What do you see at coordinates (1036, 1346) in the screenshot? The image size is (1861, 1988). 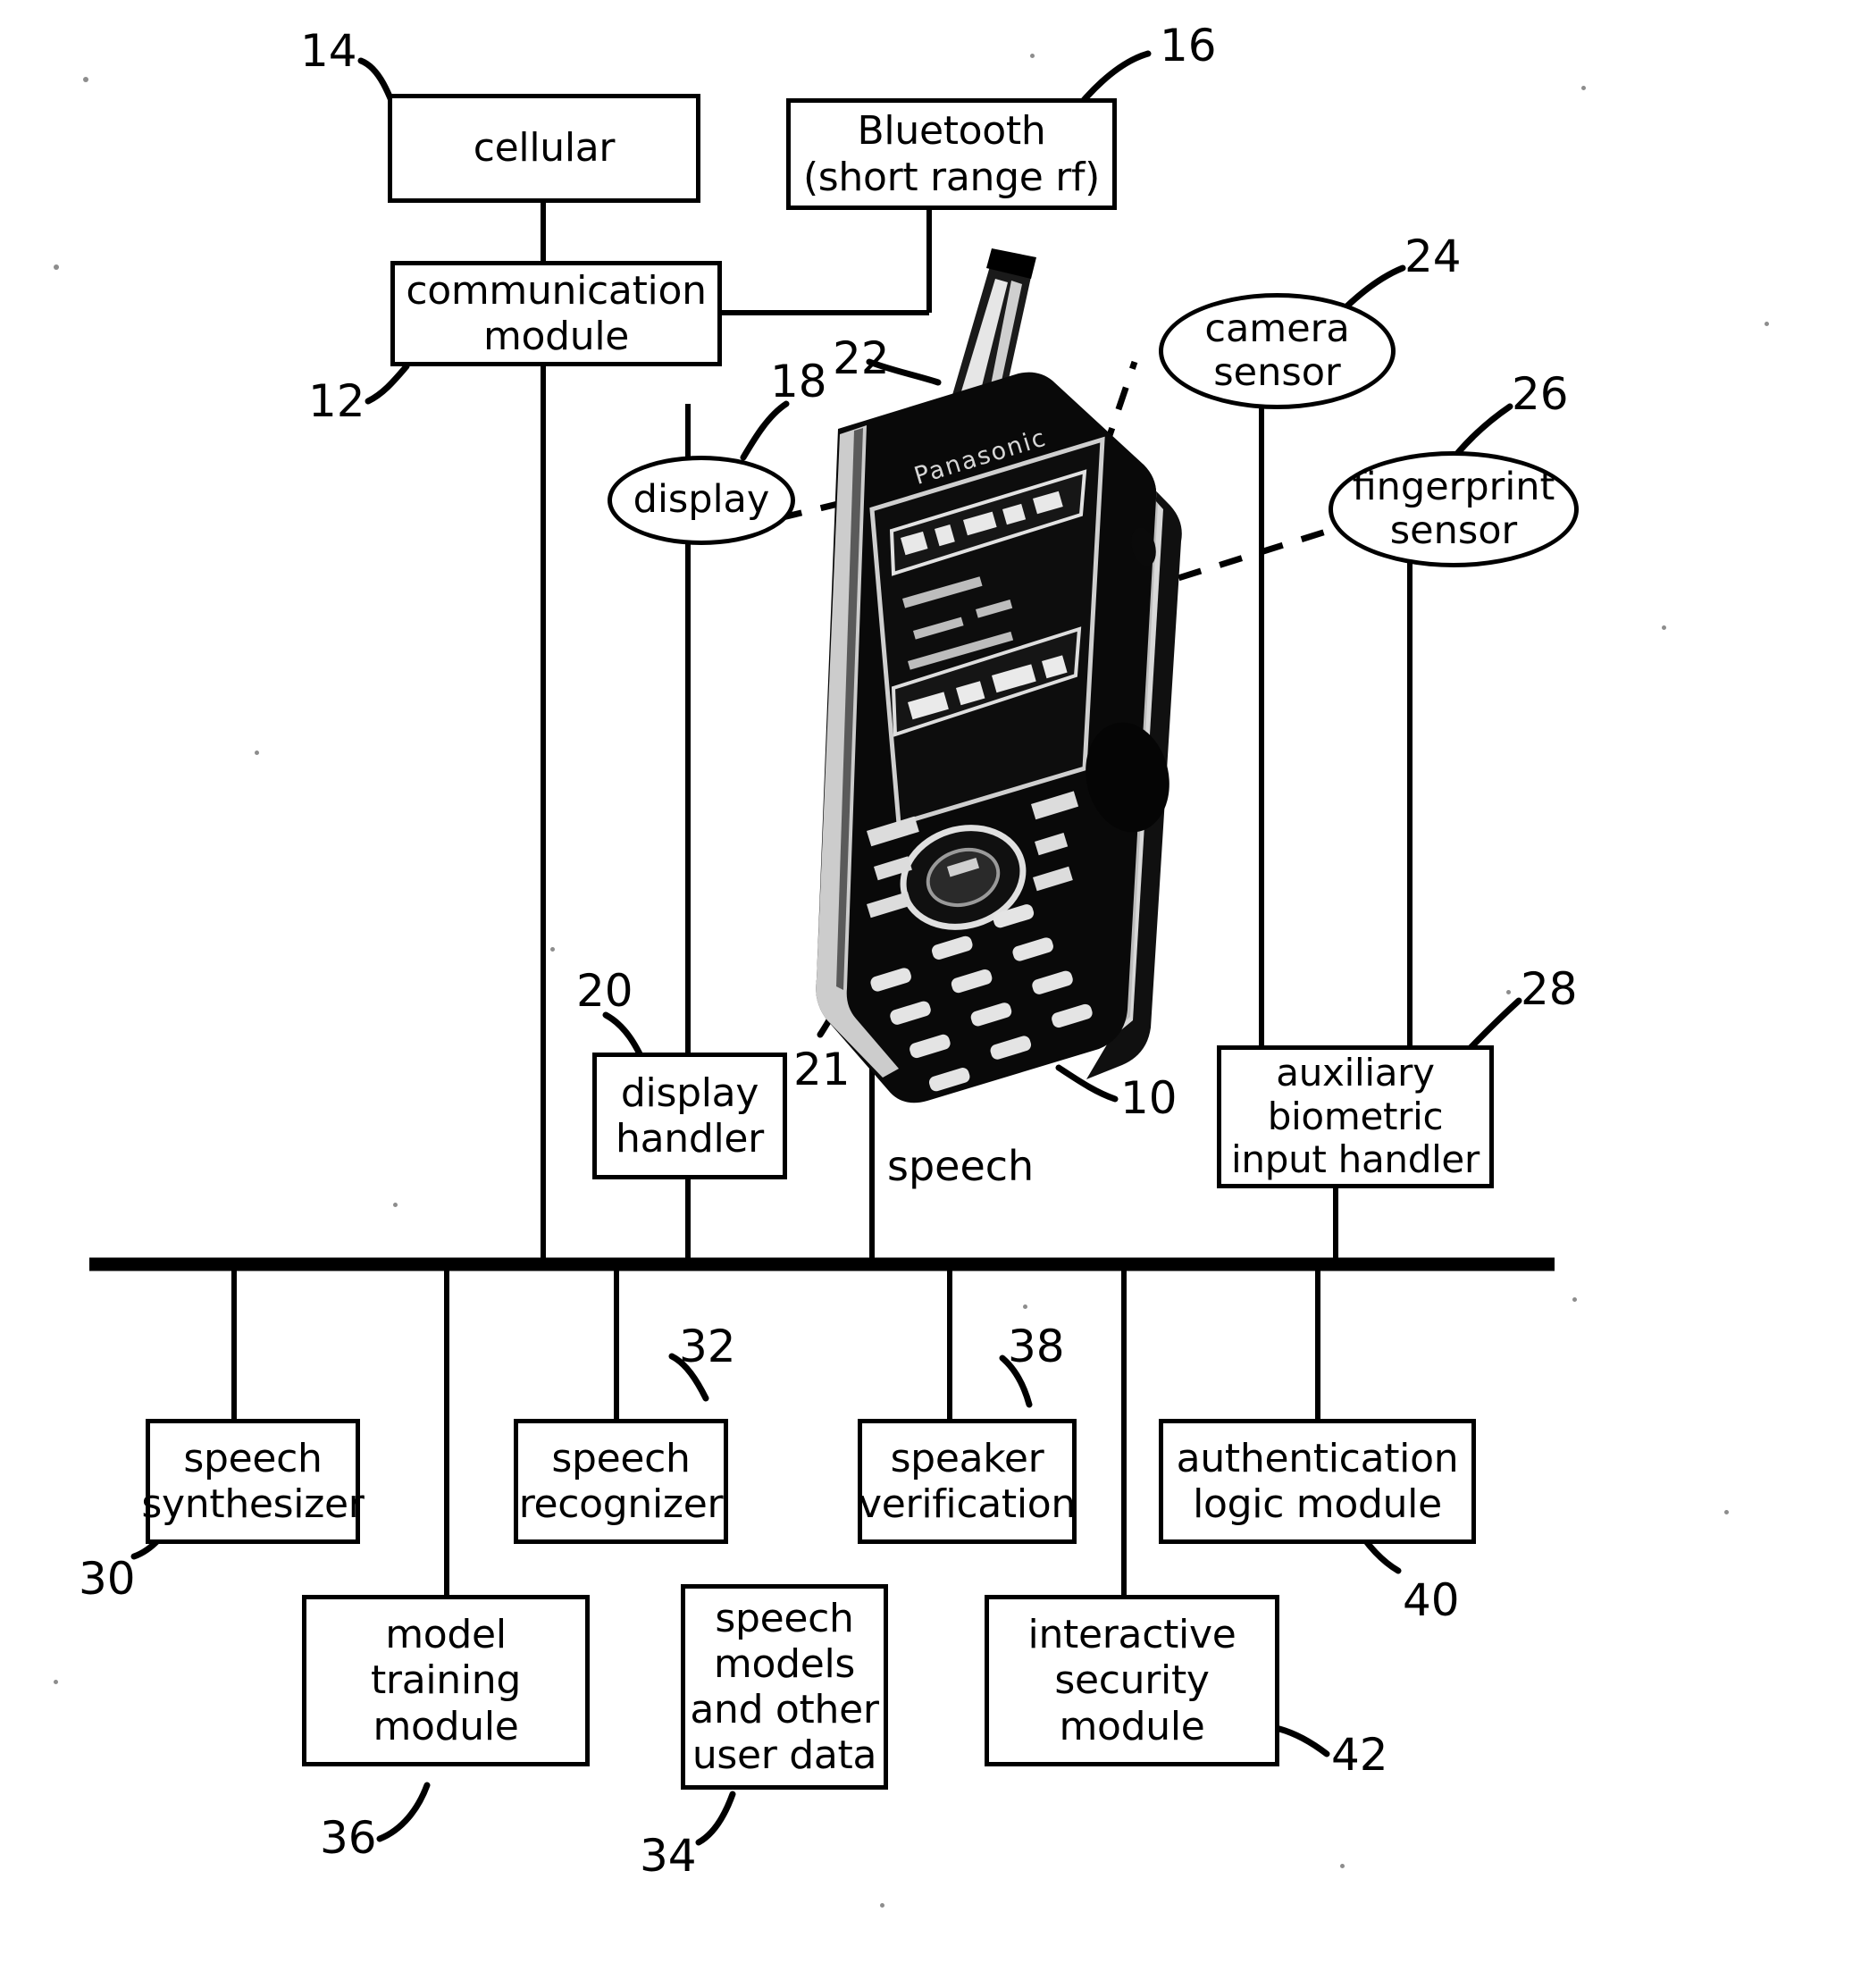 I see `ref-number-38: 38` at bounding box center [1036, 1346].